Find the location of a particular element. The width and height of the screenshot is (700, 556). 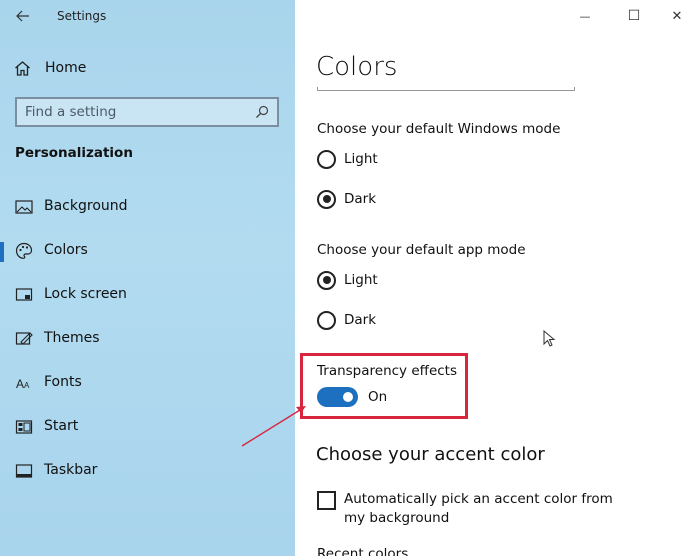

page-title: Colors is located at coordinates (357, 67).